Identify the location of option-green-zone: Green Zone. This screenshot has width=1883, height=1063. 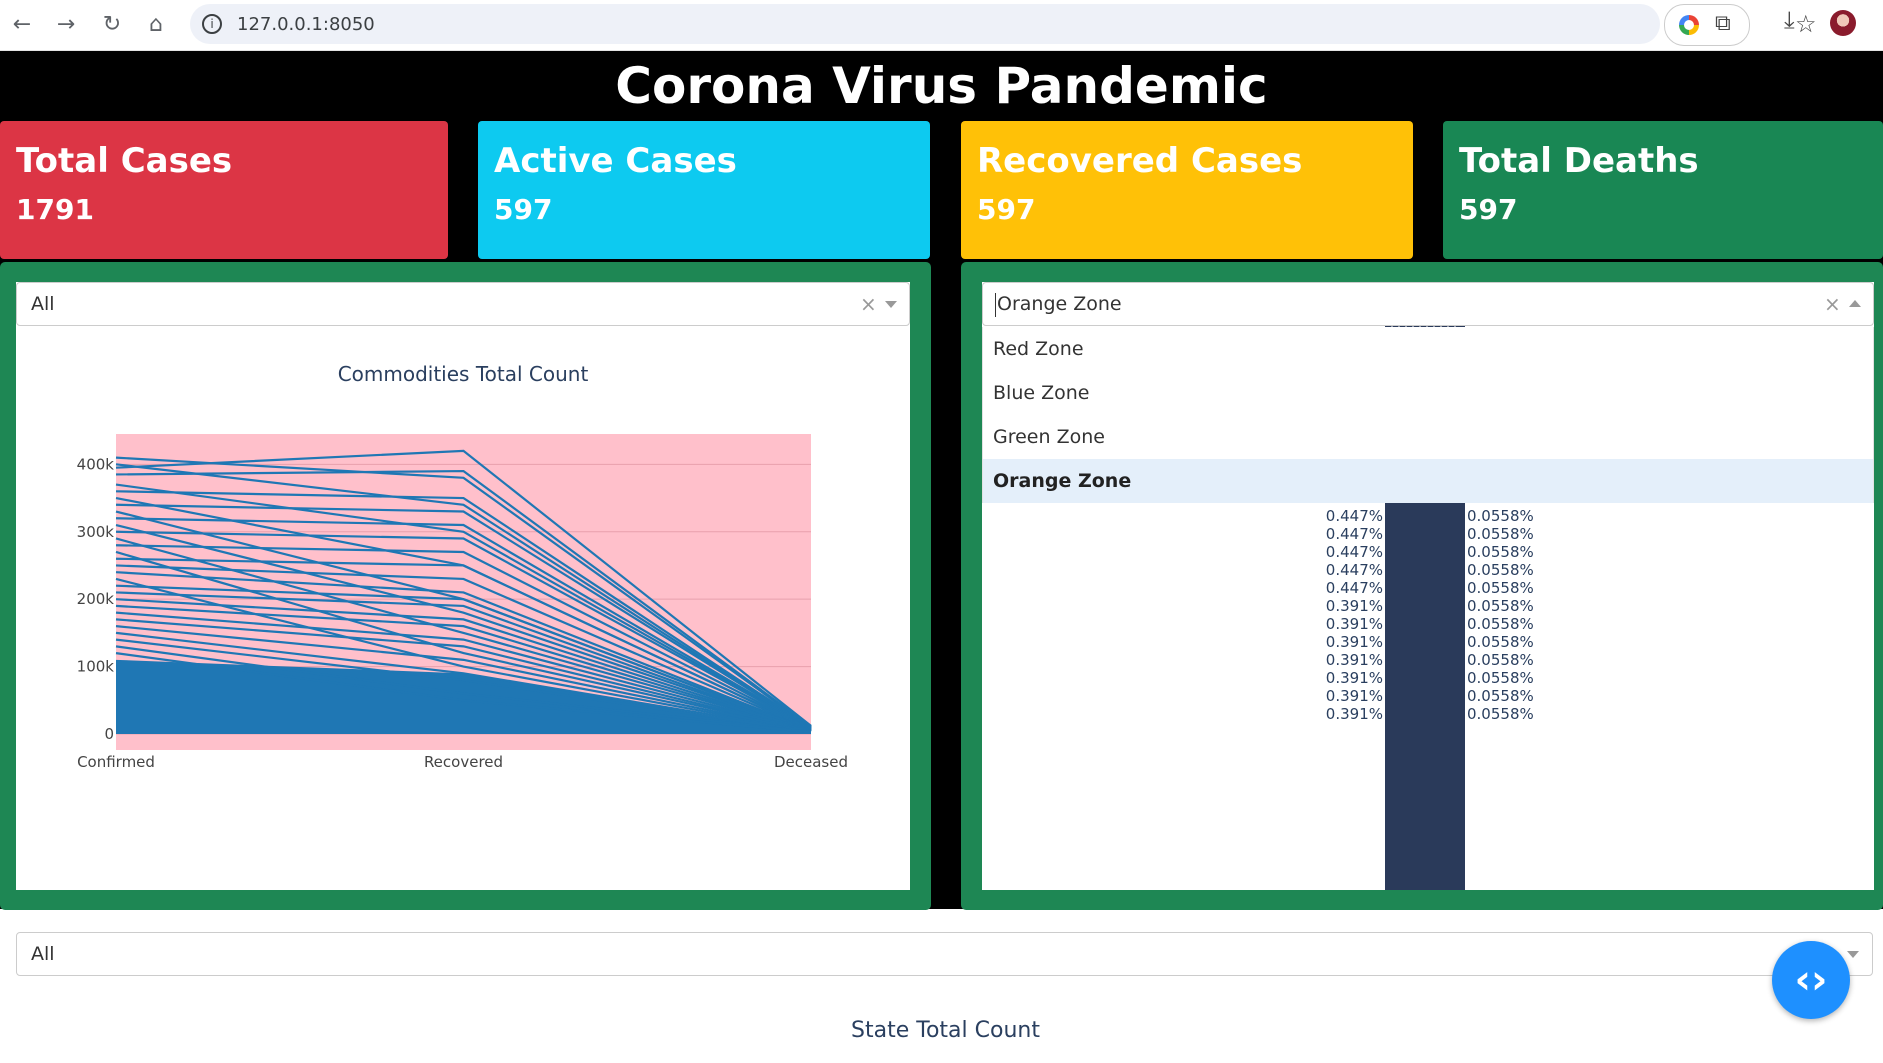
(1428, 437).